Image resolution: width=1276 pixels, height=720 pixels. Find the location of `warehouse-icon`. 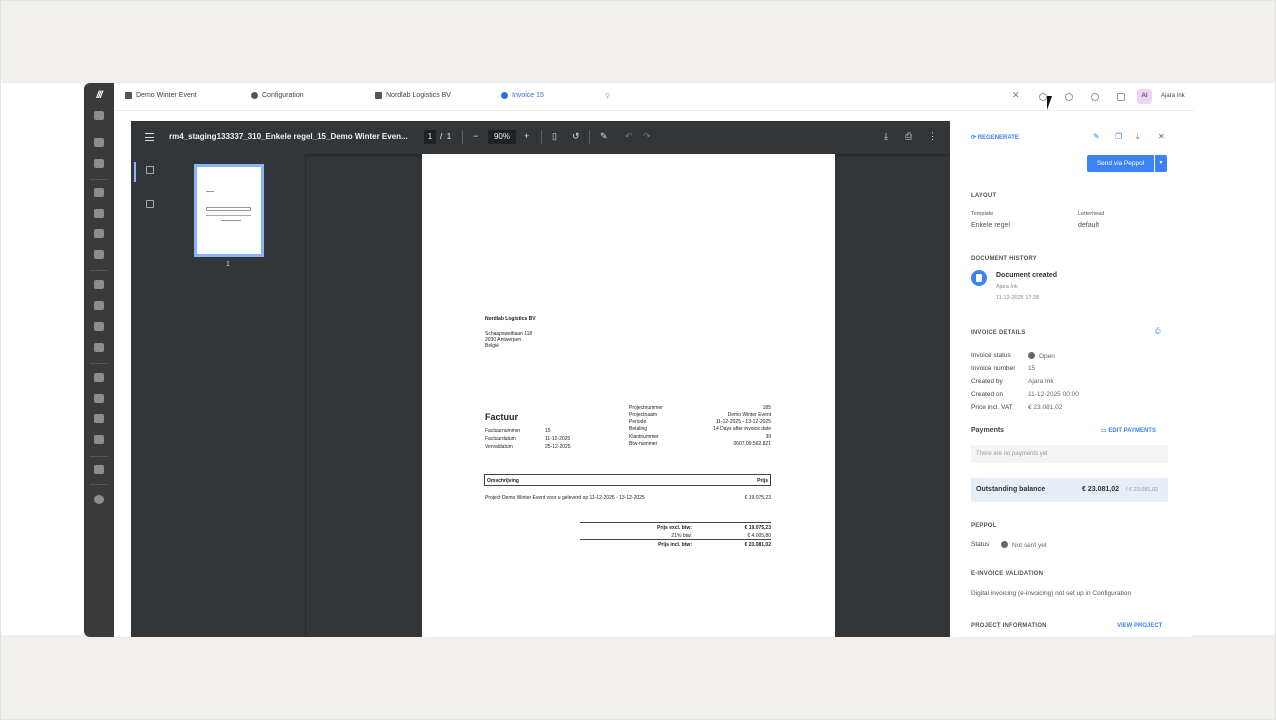

warehouse-icon is located at coordinates (99, 163).